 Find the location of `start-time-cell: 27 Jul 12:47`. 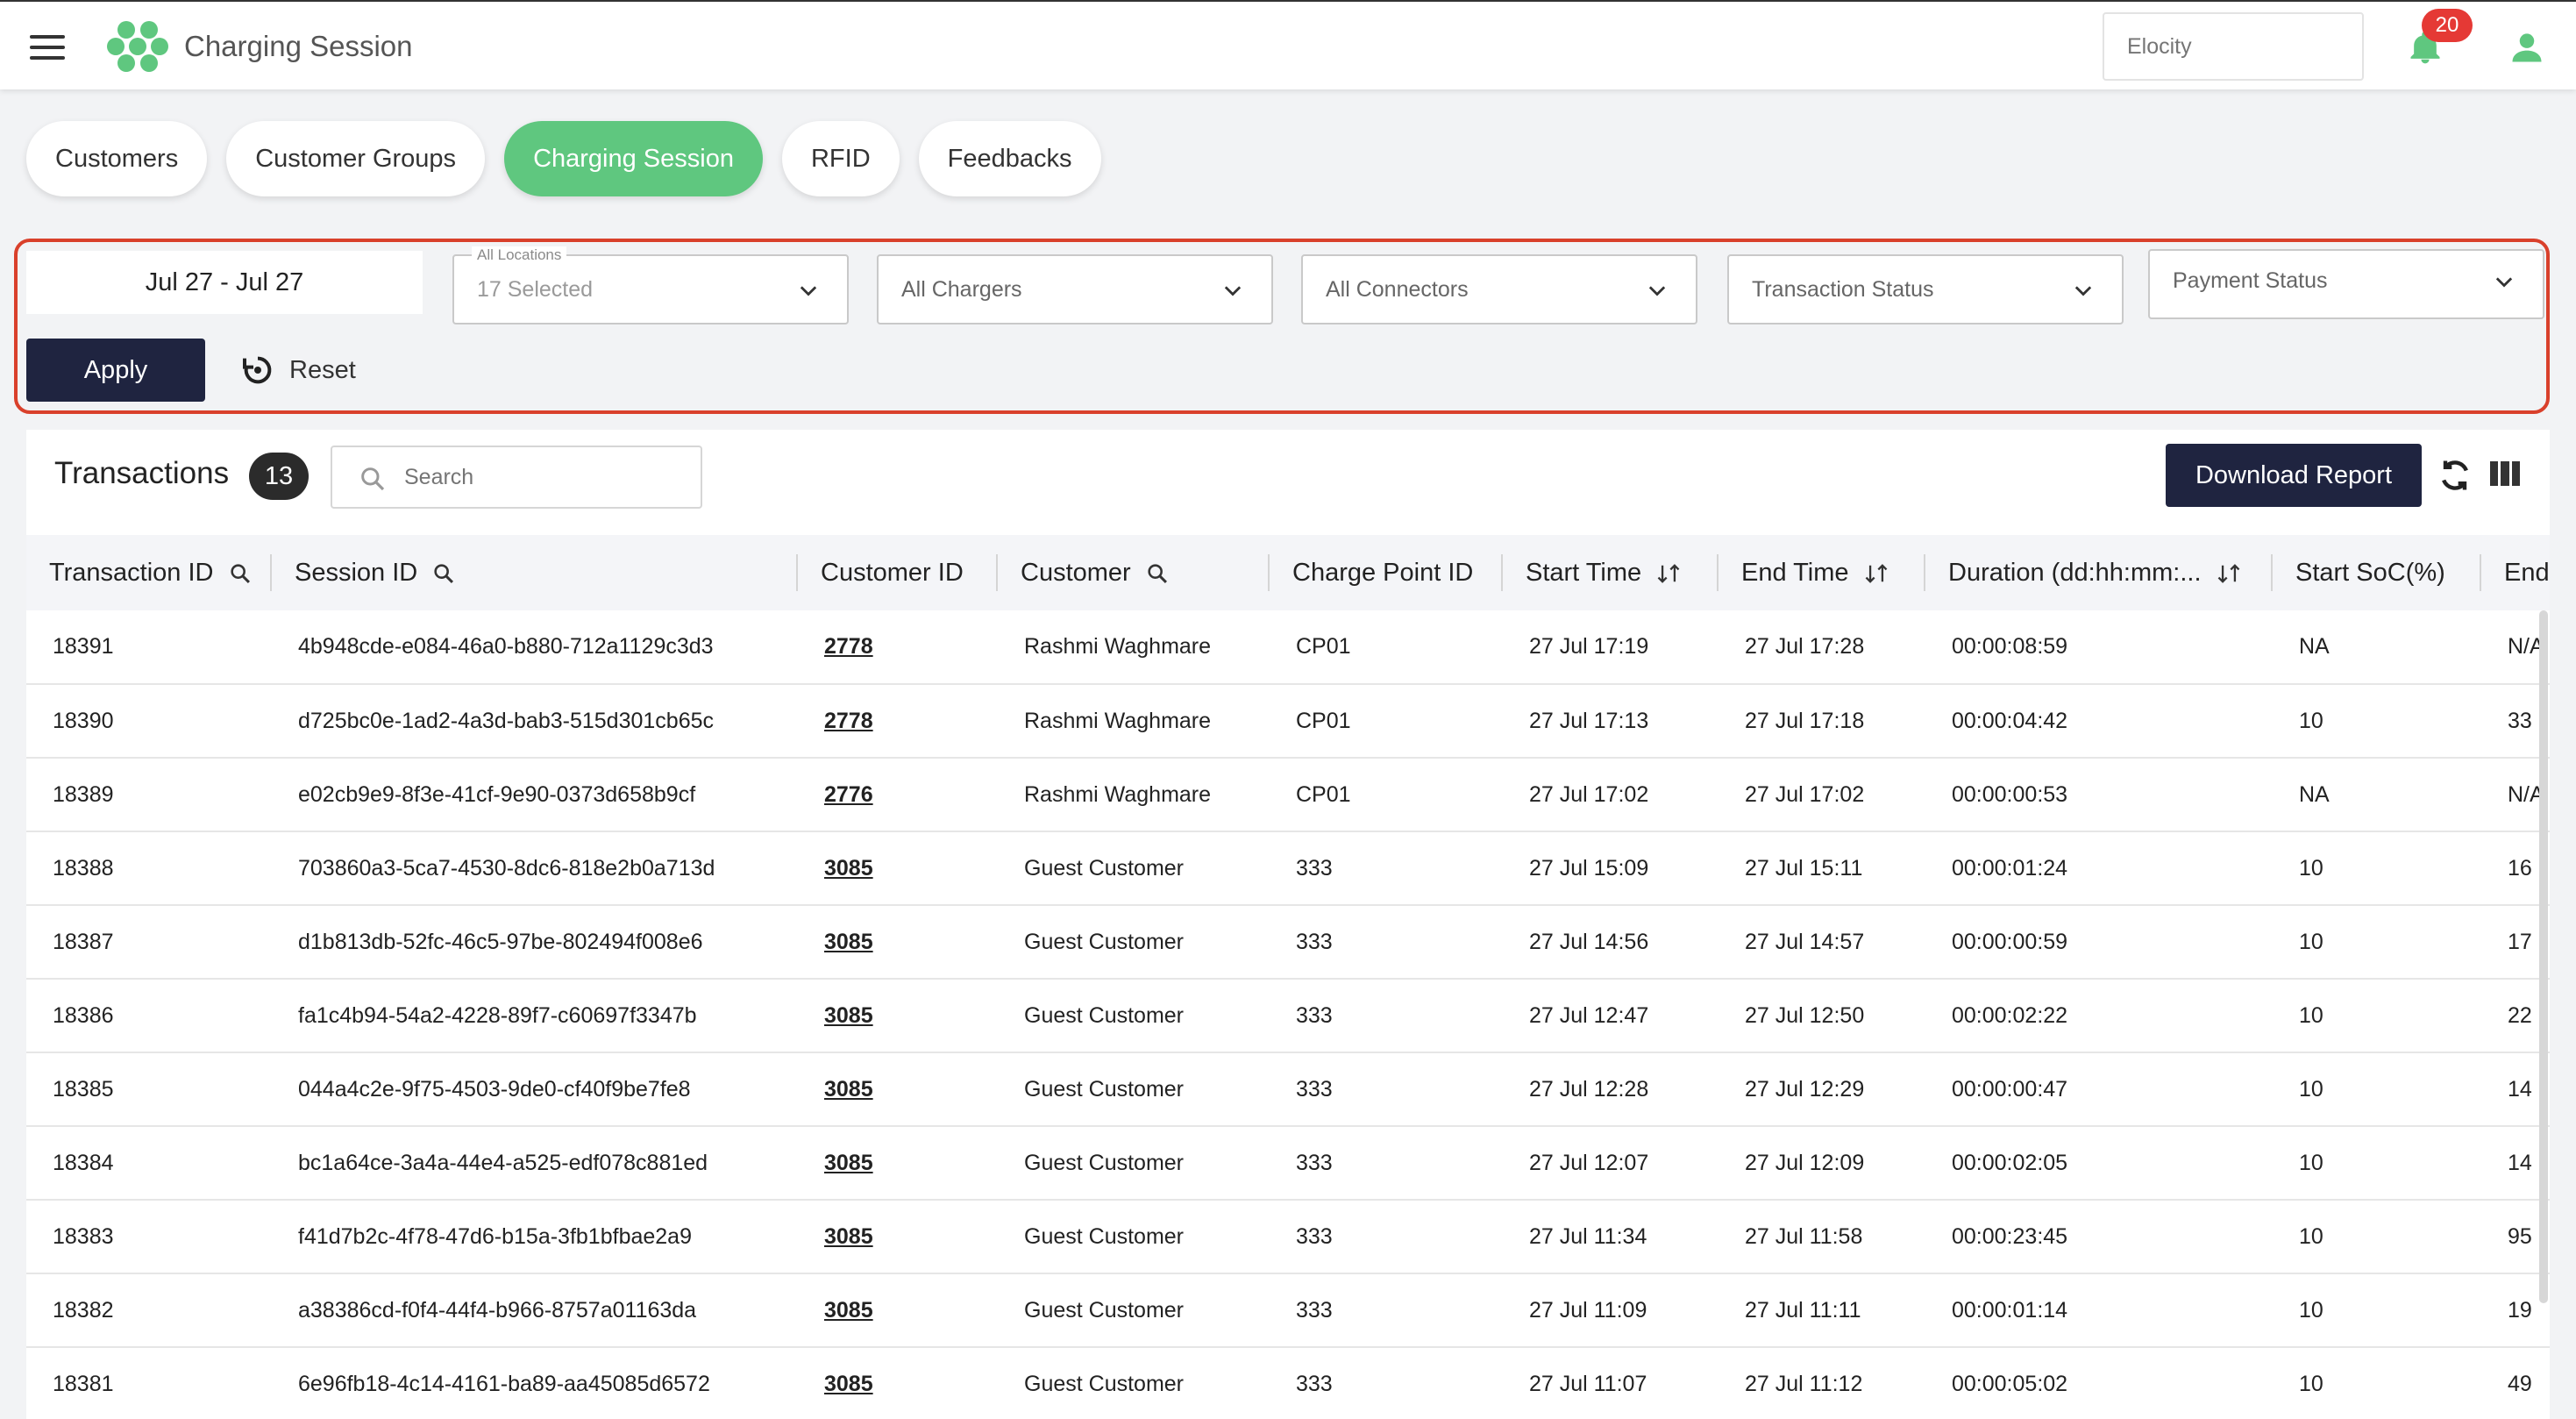

start-time-cell: 27 Jul 12:47 is located at coordinates (1611, 1016).